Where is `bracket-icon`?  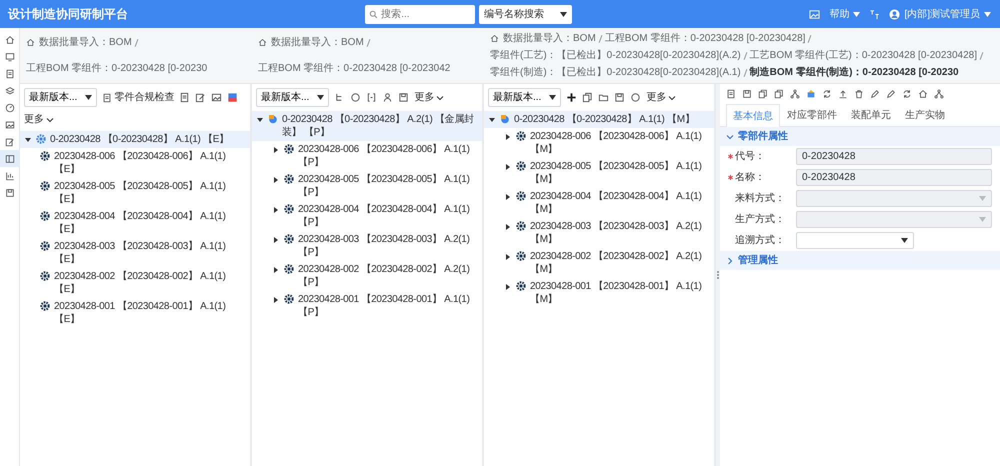 bracket-icon is located at coordinates (372, 97).